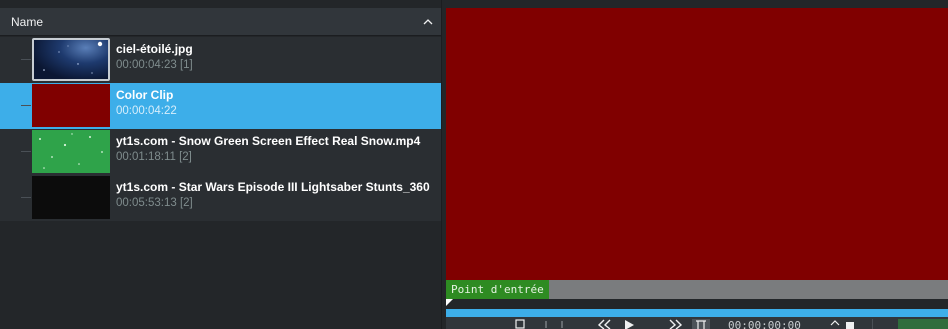  What do you see at coordinates (497, 289) in the screenshot?
I see `inpoint-label: Point d'entrée` at bounding box center [497, 289].